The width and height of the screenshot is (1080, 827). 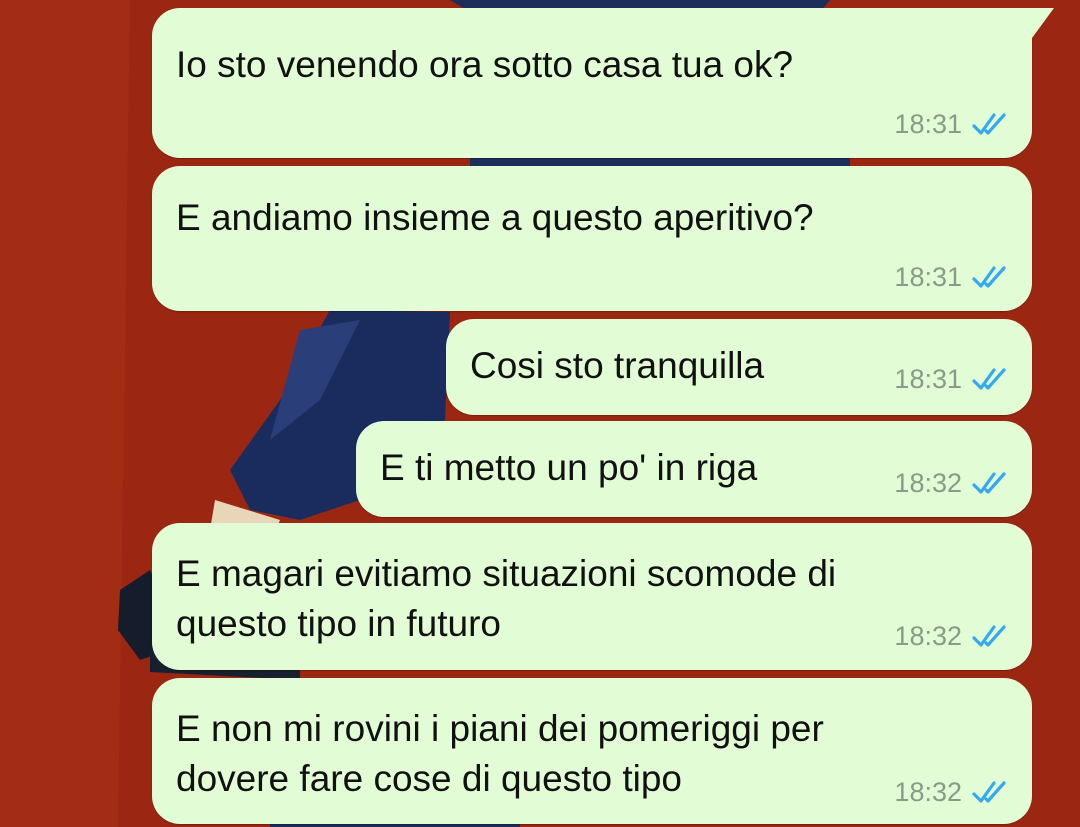 I want to click on message-bubble: Cosi sto tranquilla 18:31, so click(x=739, y=367).